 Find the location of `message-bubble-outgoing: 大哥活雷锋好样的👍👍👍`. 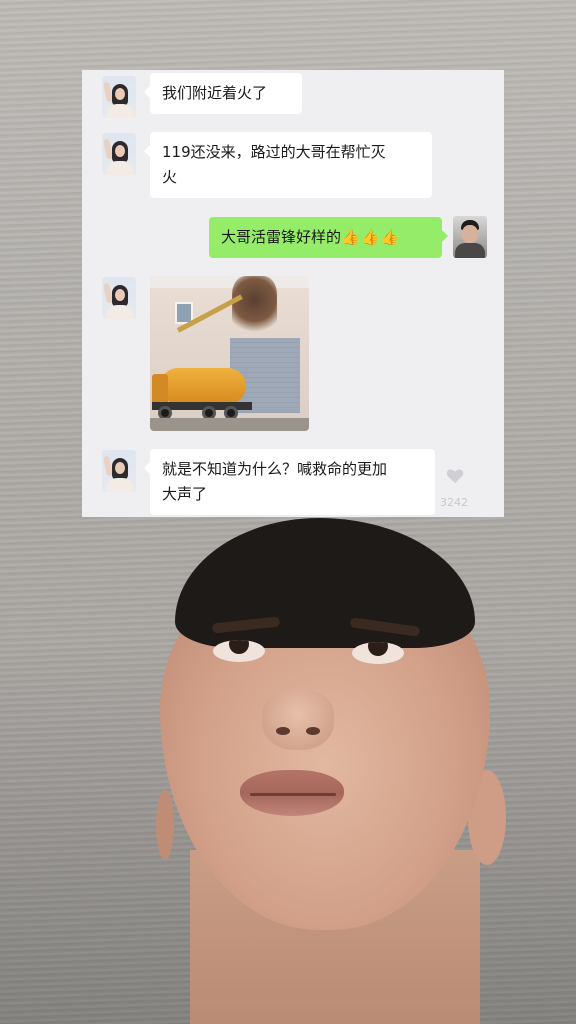

message-bubble-outgoing: 大哥活雷锋好样的👍👍👍 is located at coordinates (328, 237).